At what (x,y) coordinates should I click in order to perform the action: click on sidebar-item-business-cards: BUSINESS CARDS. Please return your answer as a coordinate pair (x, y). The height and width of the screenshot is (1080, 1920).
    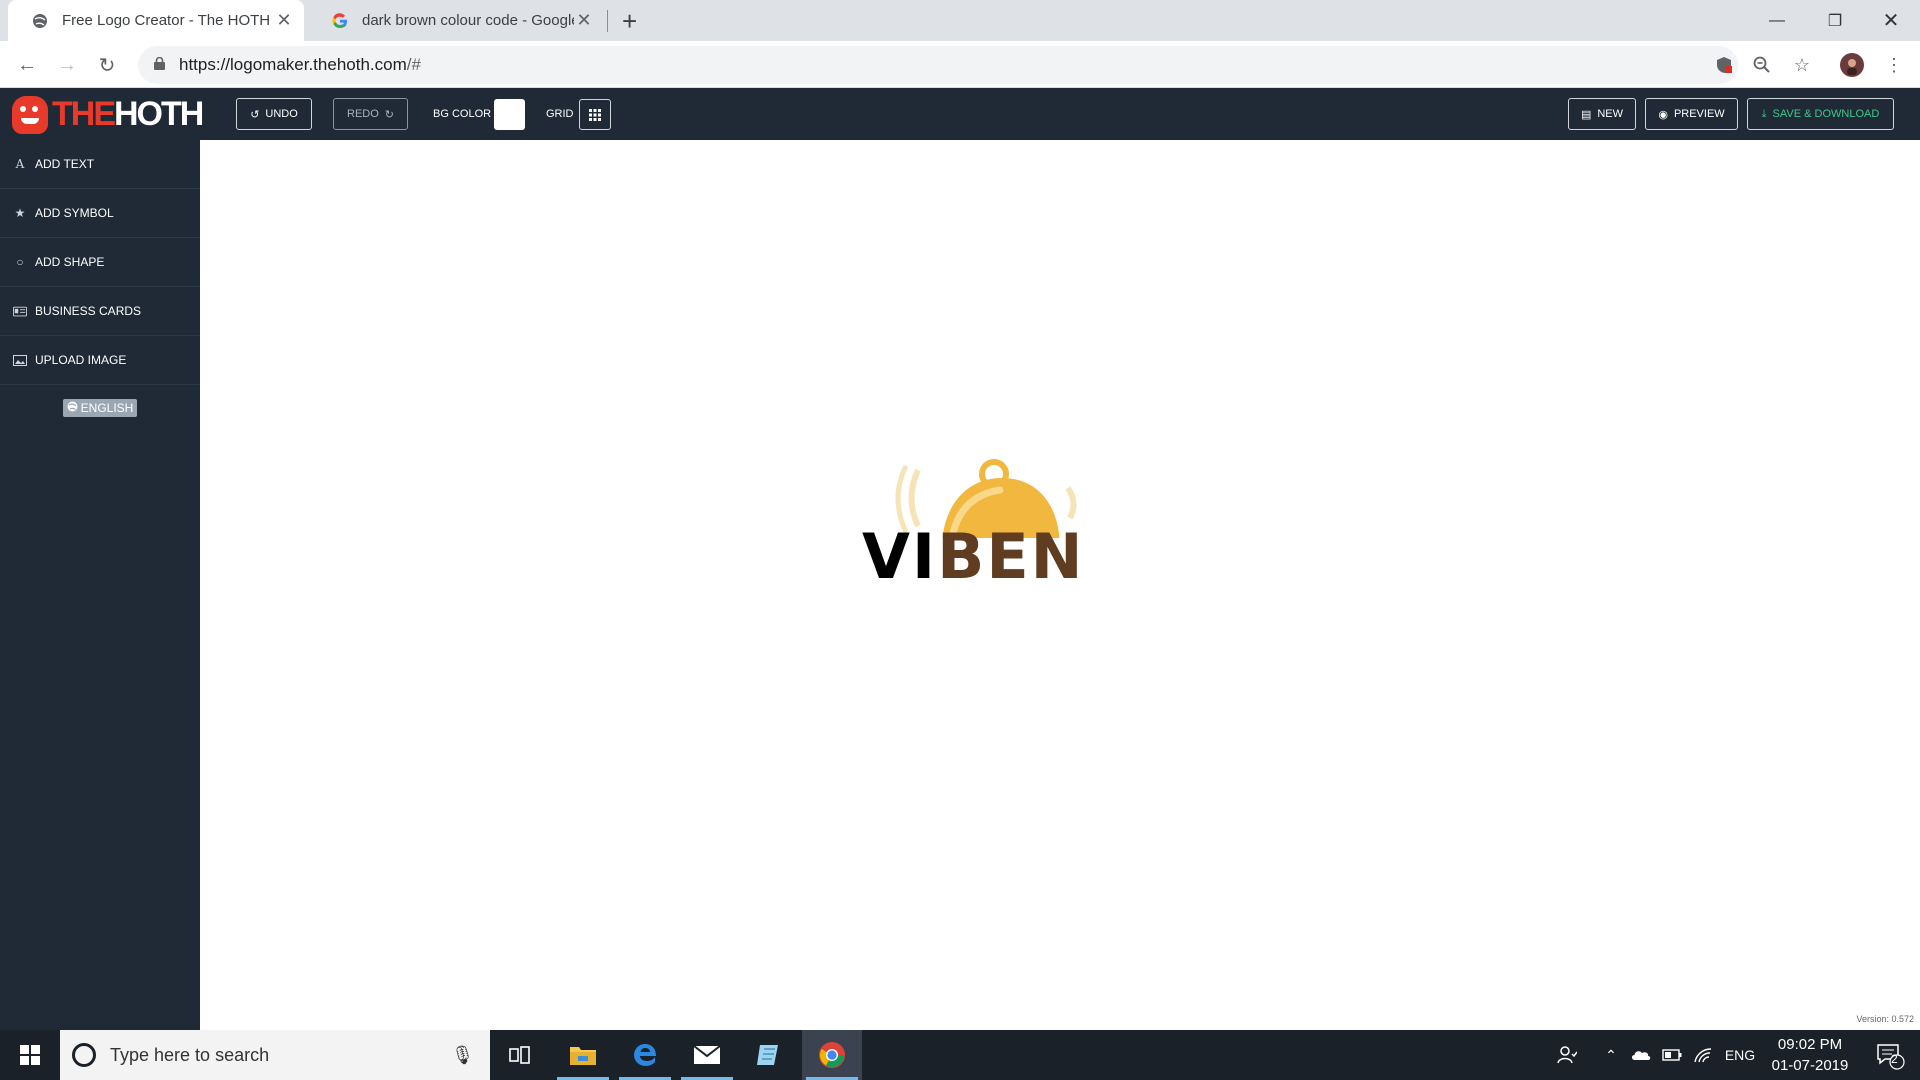
    Looking at the image, I should click on (100, 311).